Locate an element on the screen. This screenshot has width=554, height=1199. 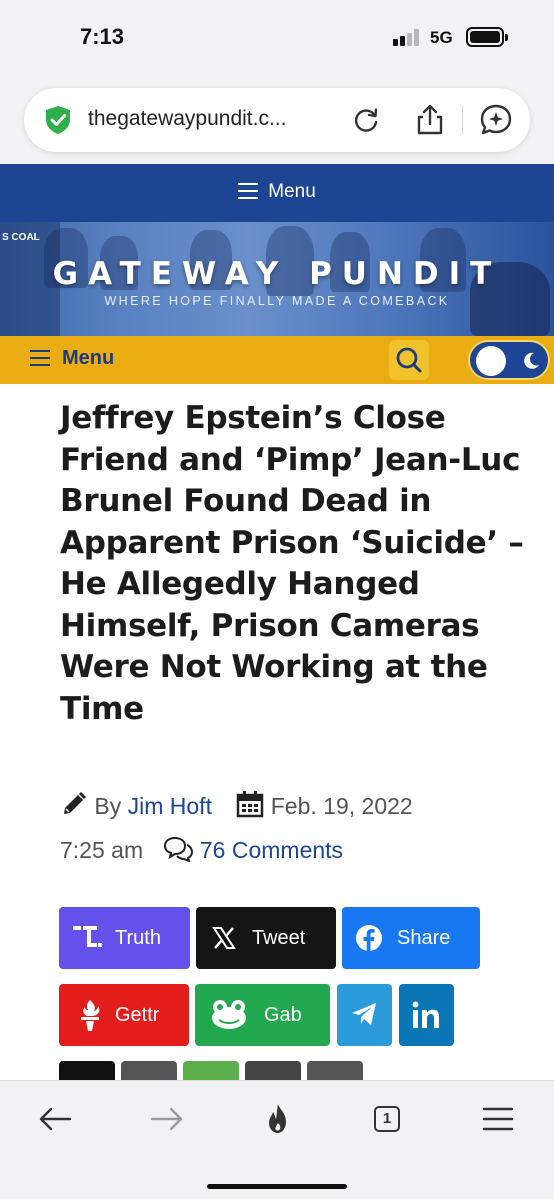
linkedin-icon is located at coordinates (425, 1014).